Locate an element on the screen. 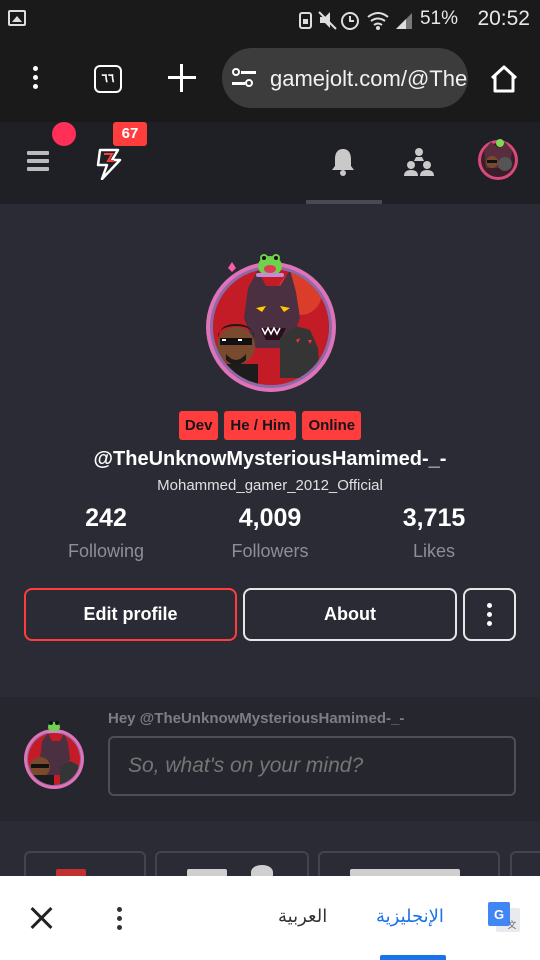 The image size is (540, 960). source-language-tab: العربية is located at coordinates (302, 916).